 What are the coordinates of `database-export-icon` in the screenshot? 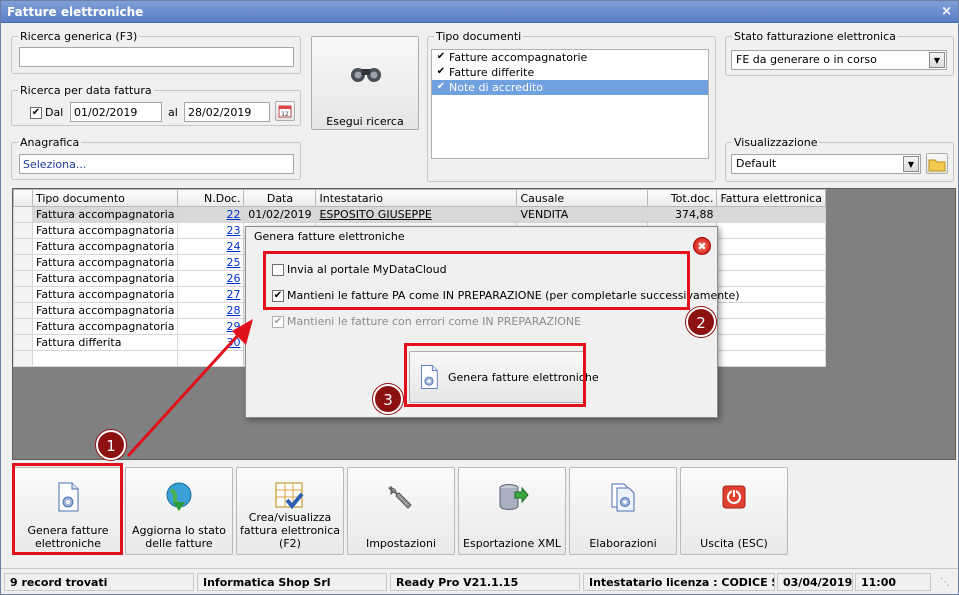 It's located at (514, 497).